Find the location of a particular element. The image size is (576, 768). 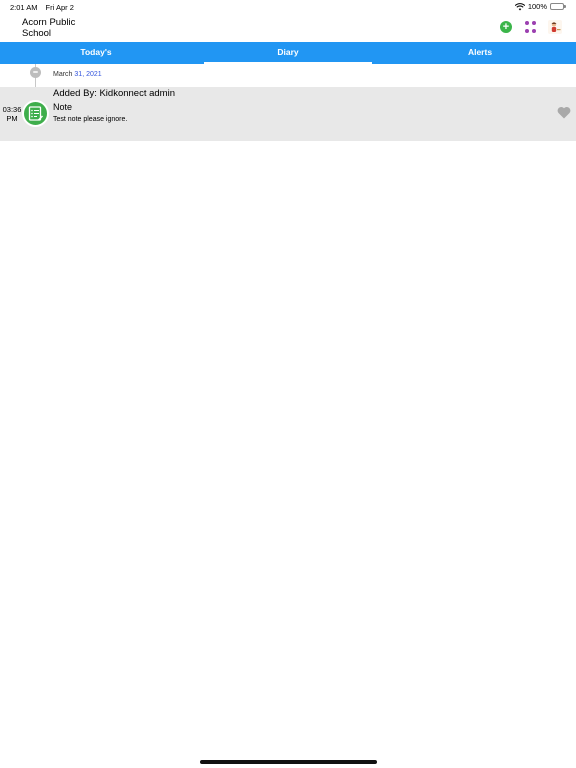

school-name: Acorn Public School is located at coordinates (49, 28).